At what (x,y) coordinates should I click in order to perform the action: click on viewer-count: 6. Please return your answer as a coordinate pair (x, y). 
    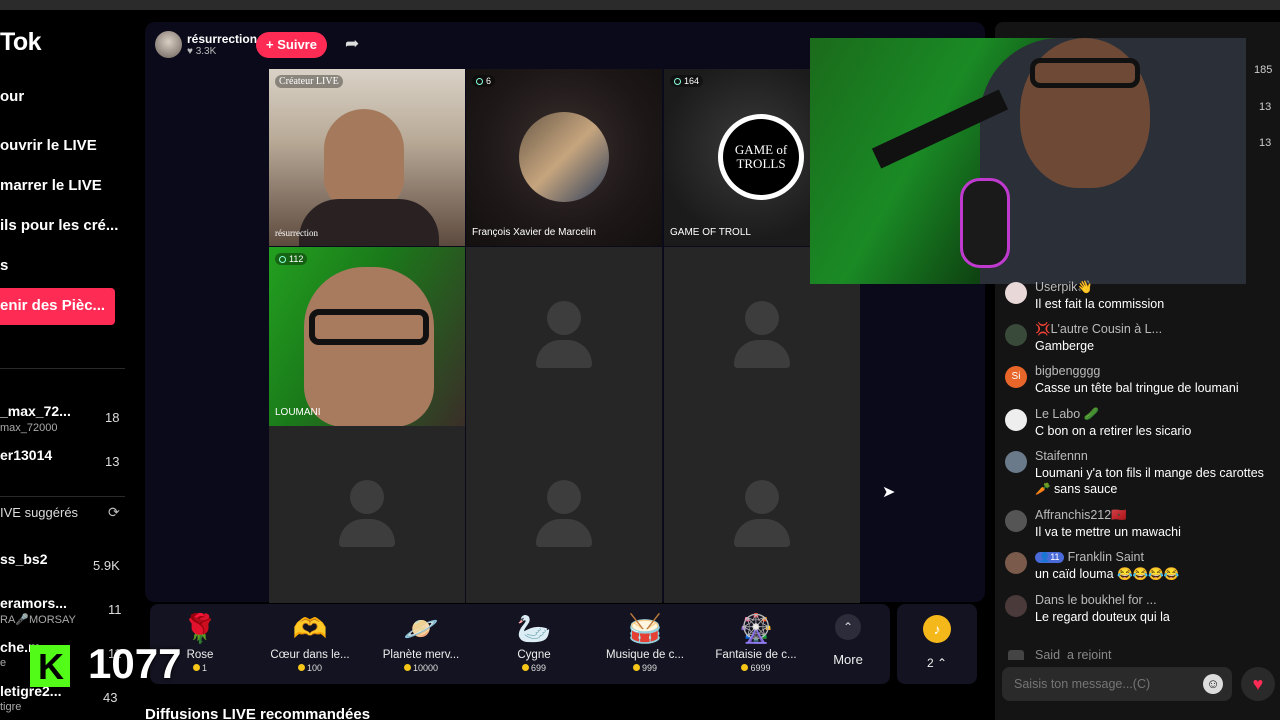
    Looking at the image, I should click on (489, 81).